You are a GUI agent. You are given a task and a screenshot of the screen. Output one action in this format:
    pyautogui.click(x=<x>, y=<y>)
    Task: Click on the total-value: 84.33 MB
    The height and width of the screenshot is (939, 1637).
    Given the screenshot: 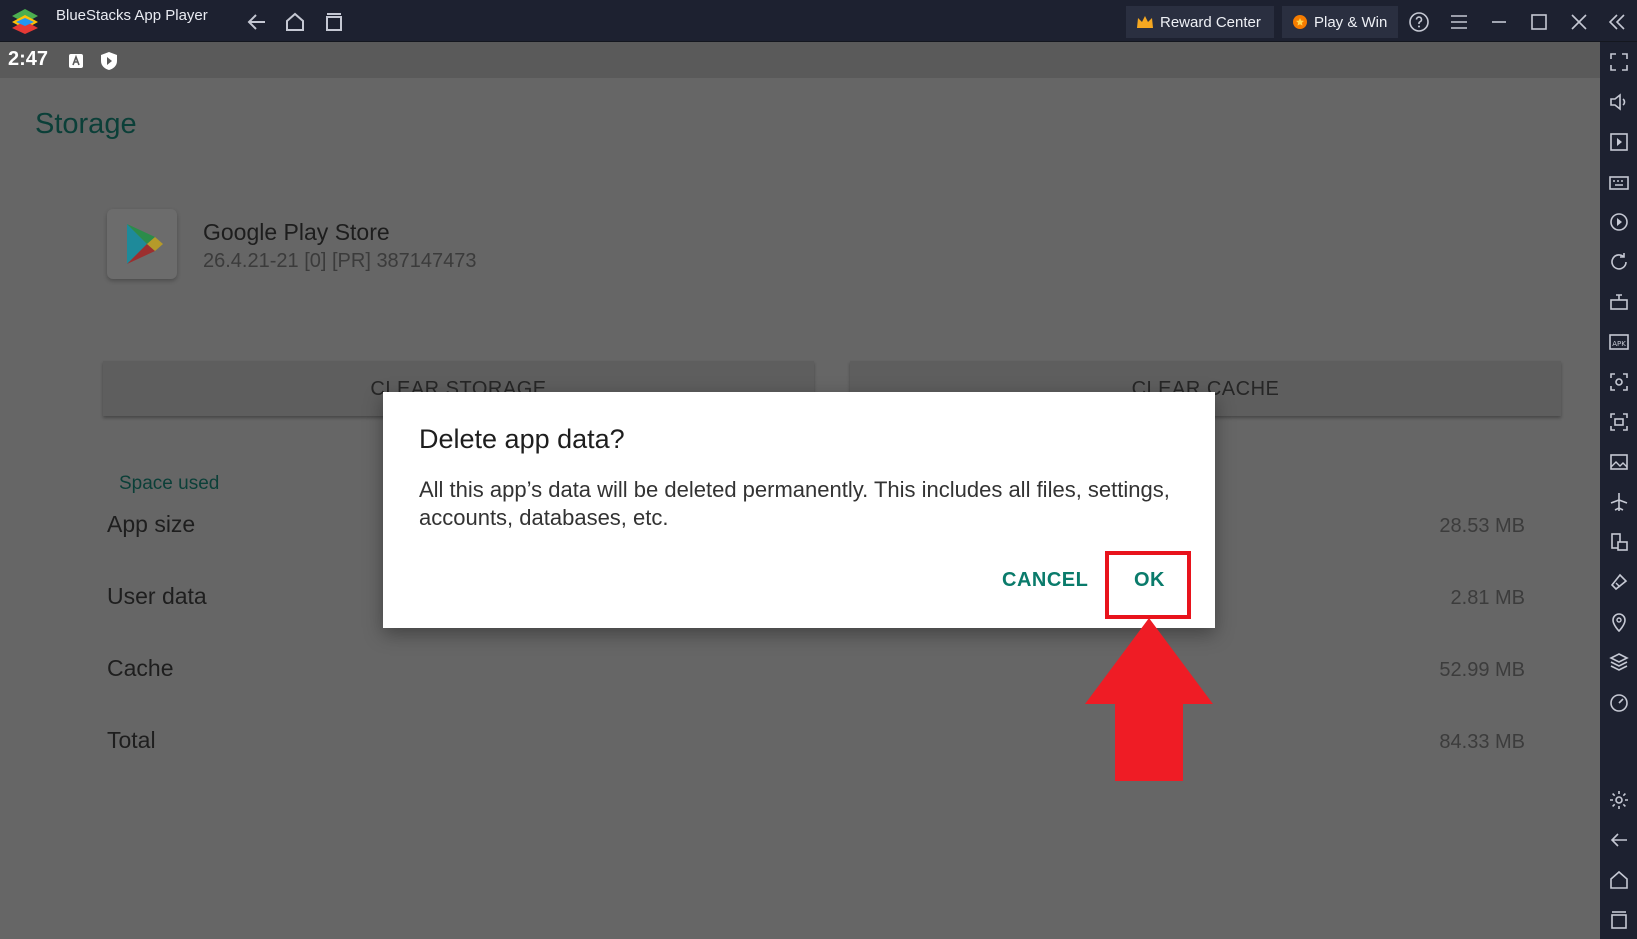 What is the action you would take?
    pyautogui.click(x=1482, y=742)
    